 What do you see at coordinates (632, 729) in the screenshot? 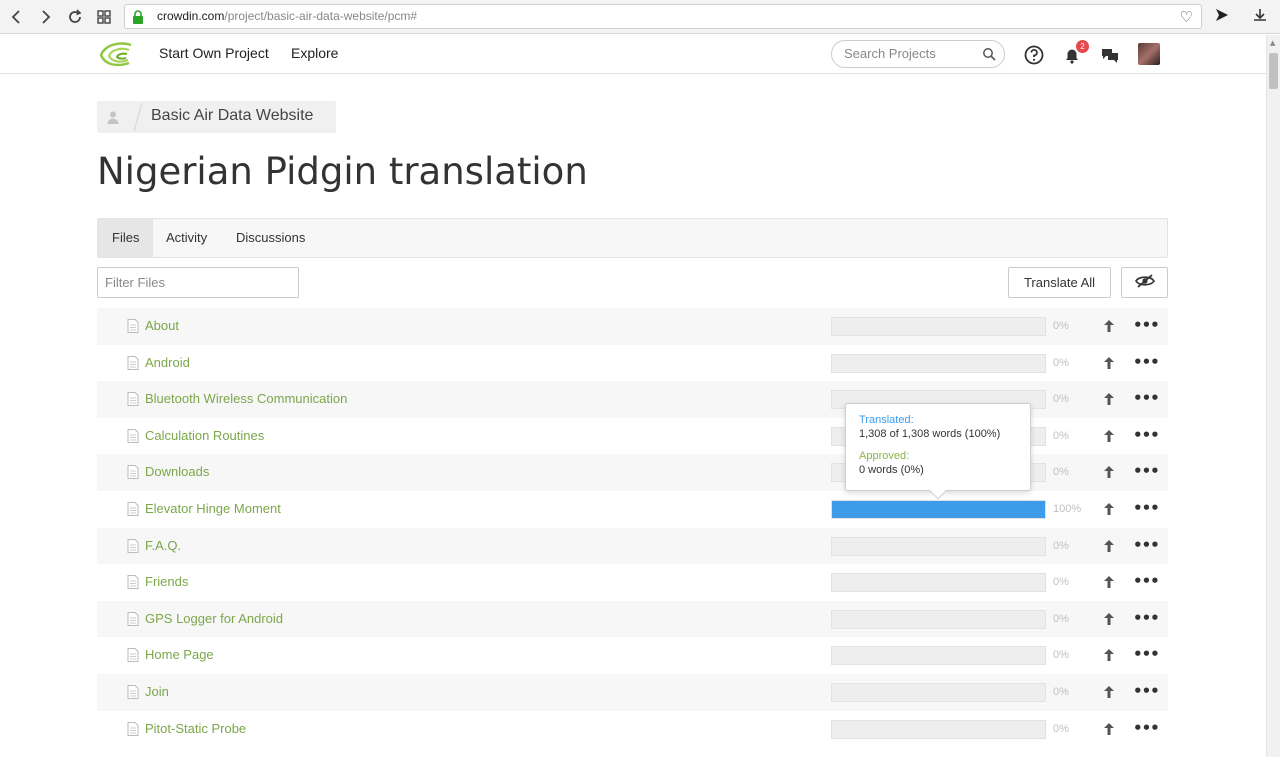
I see `file-row: Pitot-Static Probe 0% •••` at bounding box center [632, 729].